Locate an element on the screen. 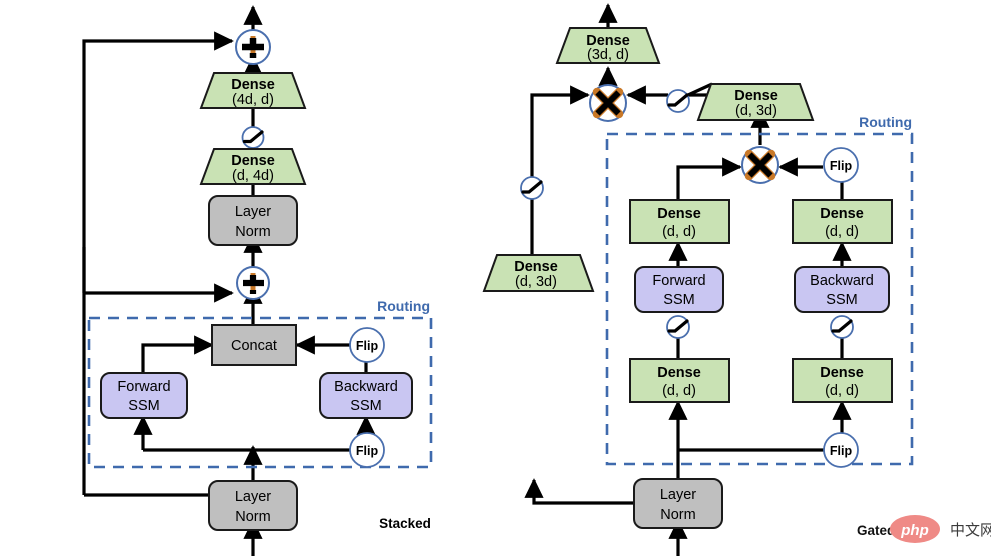 Image resolution: width=991 pixels, height=556 pixels. forward-ssm-node-left: Forward SSM is located at coordinates (144, 395).